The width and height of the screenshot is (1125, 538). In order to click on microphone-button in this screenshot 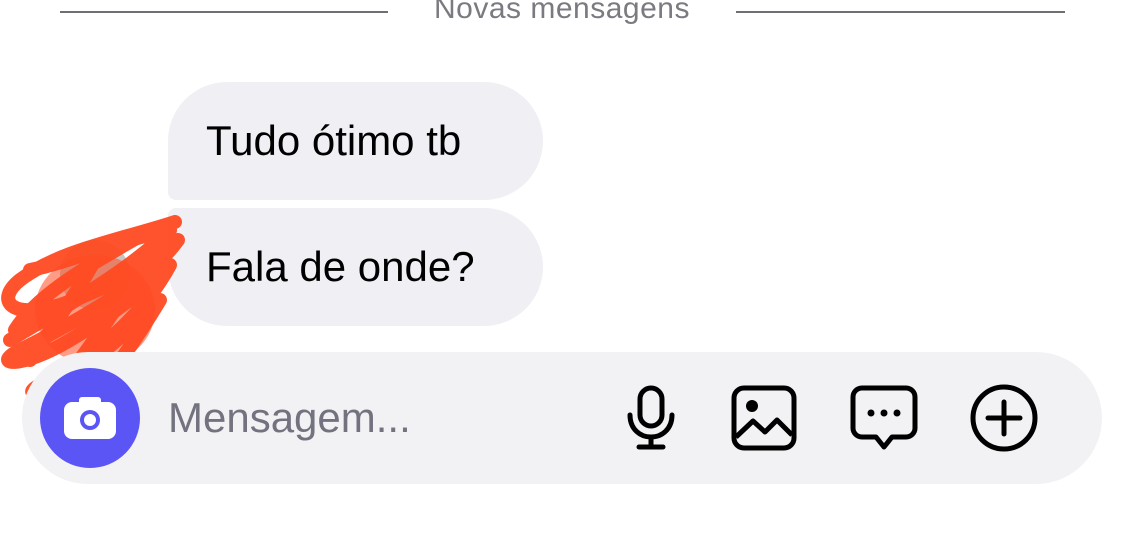, I will do `click(651, 418)`.